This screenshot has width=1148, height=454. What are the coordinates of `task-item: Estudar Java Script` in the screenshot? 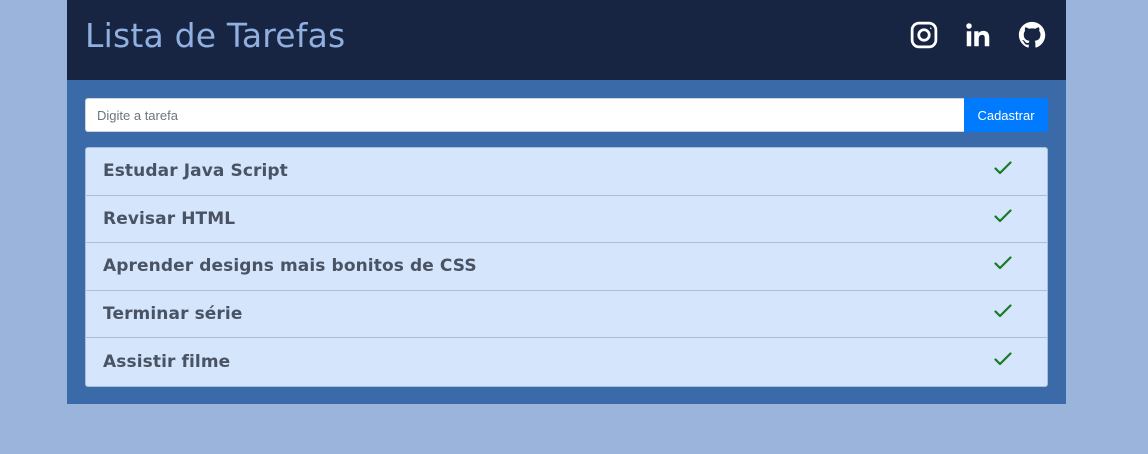 It's located at (566, 172).